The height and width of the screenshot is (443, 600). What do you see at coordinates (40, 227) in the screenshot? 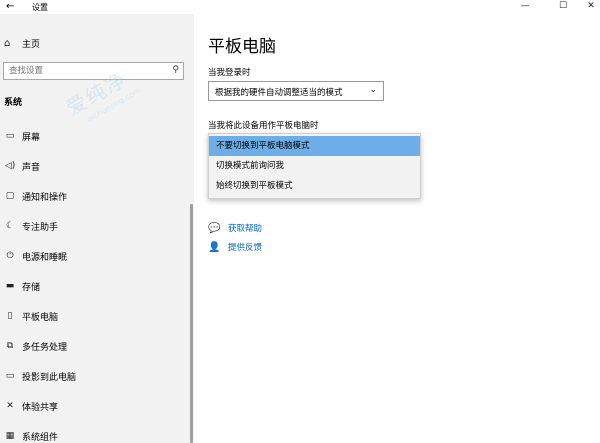
I see `sidebar-item-label: 专注助手` at bounding box center [40, 227].